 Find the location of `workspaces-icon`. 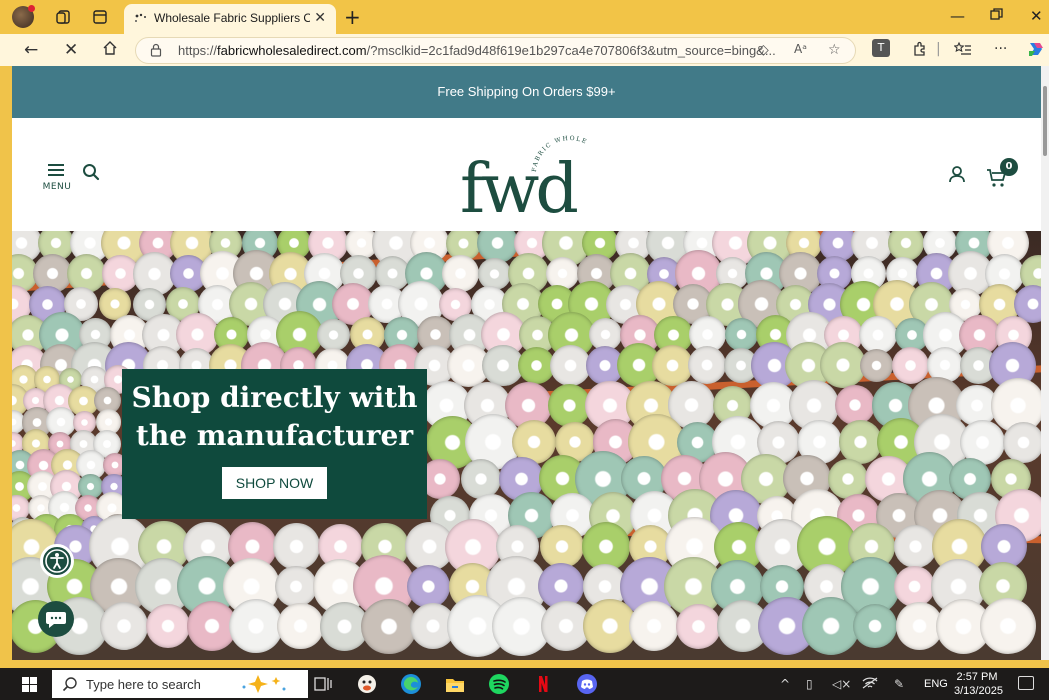

workspaces-icon is located at coordinates (64, 17).